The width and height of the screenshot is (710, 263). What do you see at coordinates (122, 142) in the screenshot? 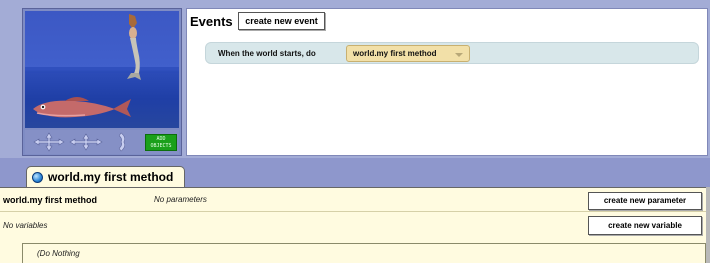
I see `camera-tilt-icon` at bounding box center [122, 142].